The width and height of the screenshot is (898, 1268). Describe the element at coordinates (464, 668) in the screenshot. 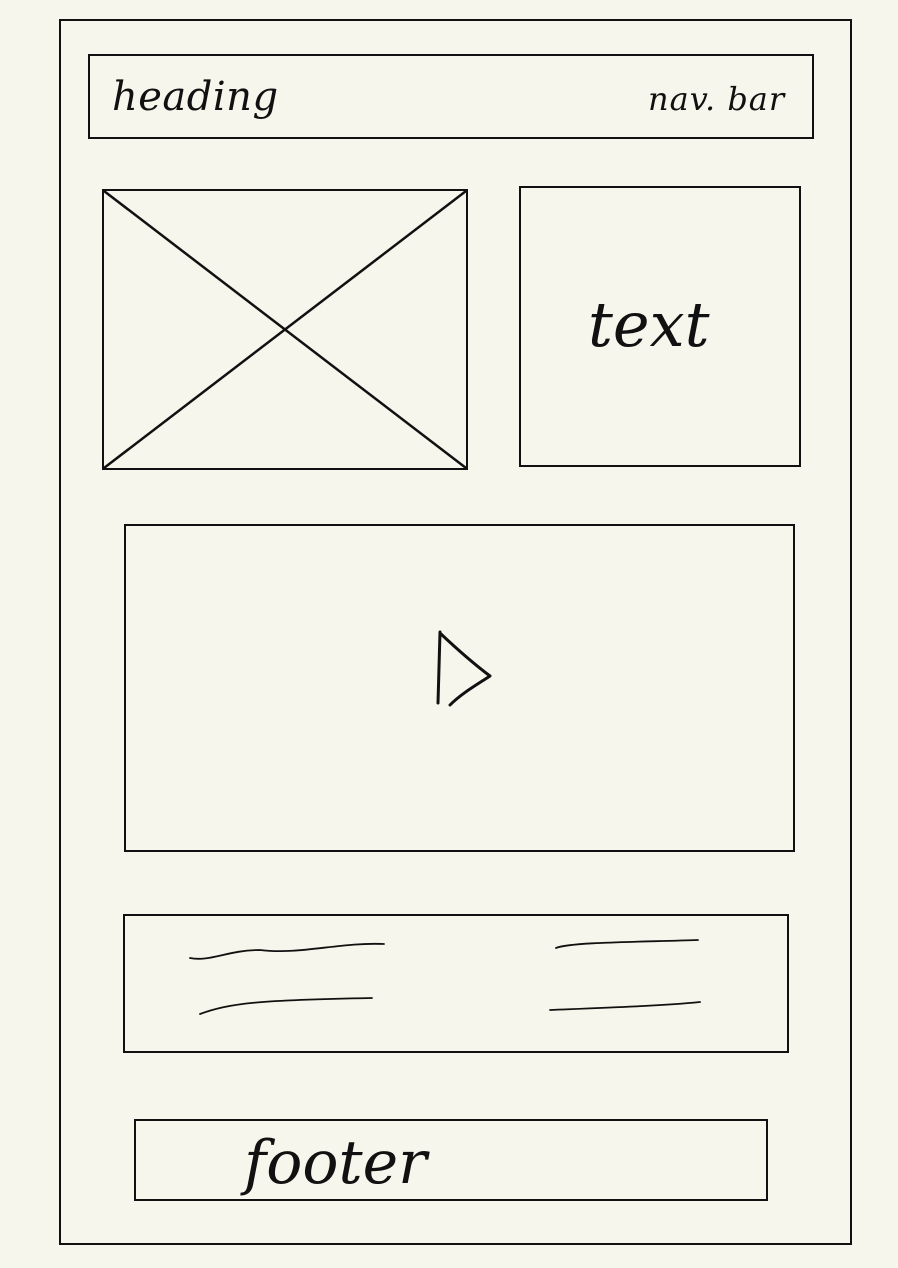

I see `play-icon` at that location.